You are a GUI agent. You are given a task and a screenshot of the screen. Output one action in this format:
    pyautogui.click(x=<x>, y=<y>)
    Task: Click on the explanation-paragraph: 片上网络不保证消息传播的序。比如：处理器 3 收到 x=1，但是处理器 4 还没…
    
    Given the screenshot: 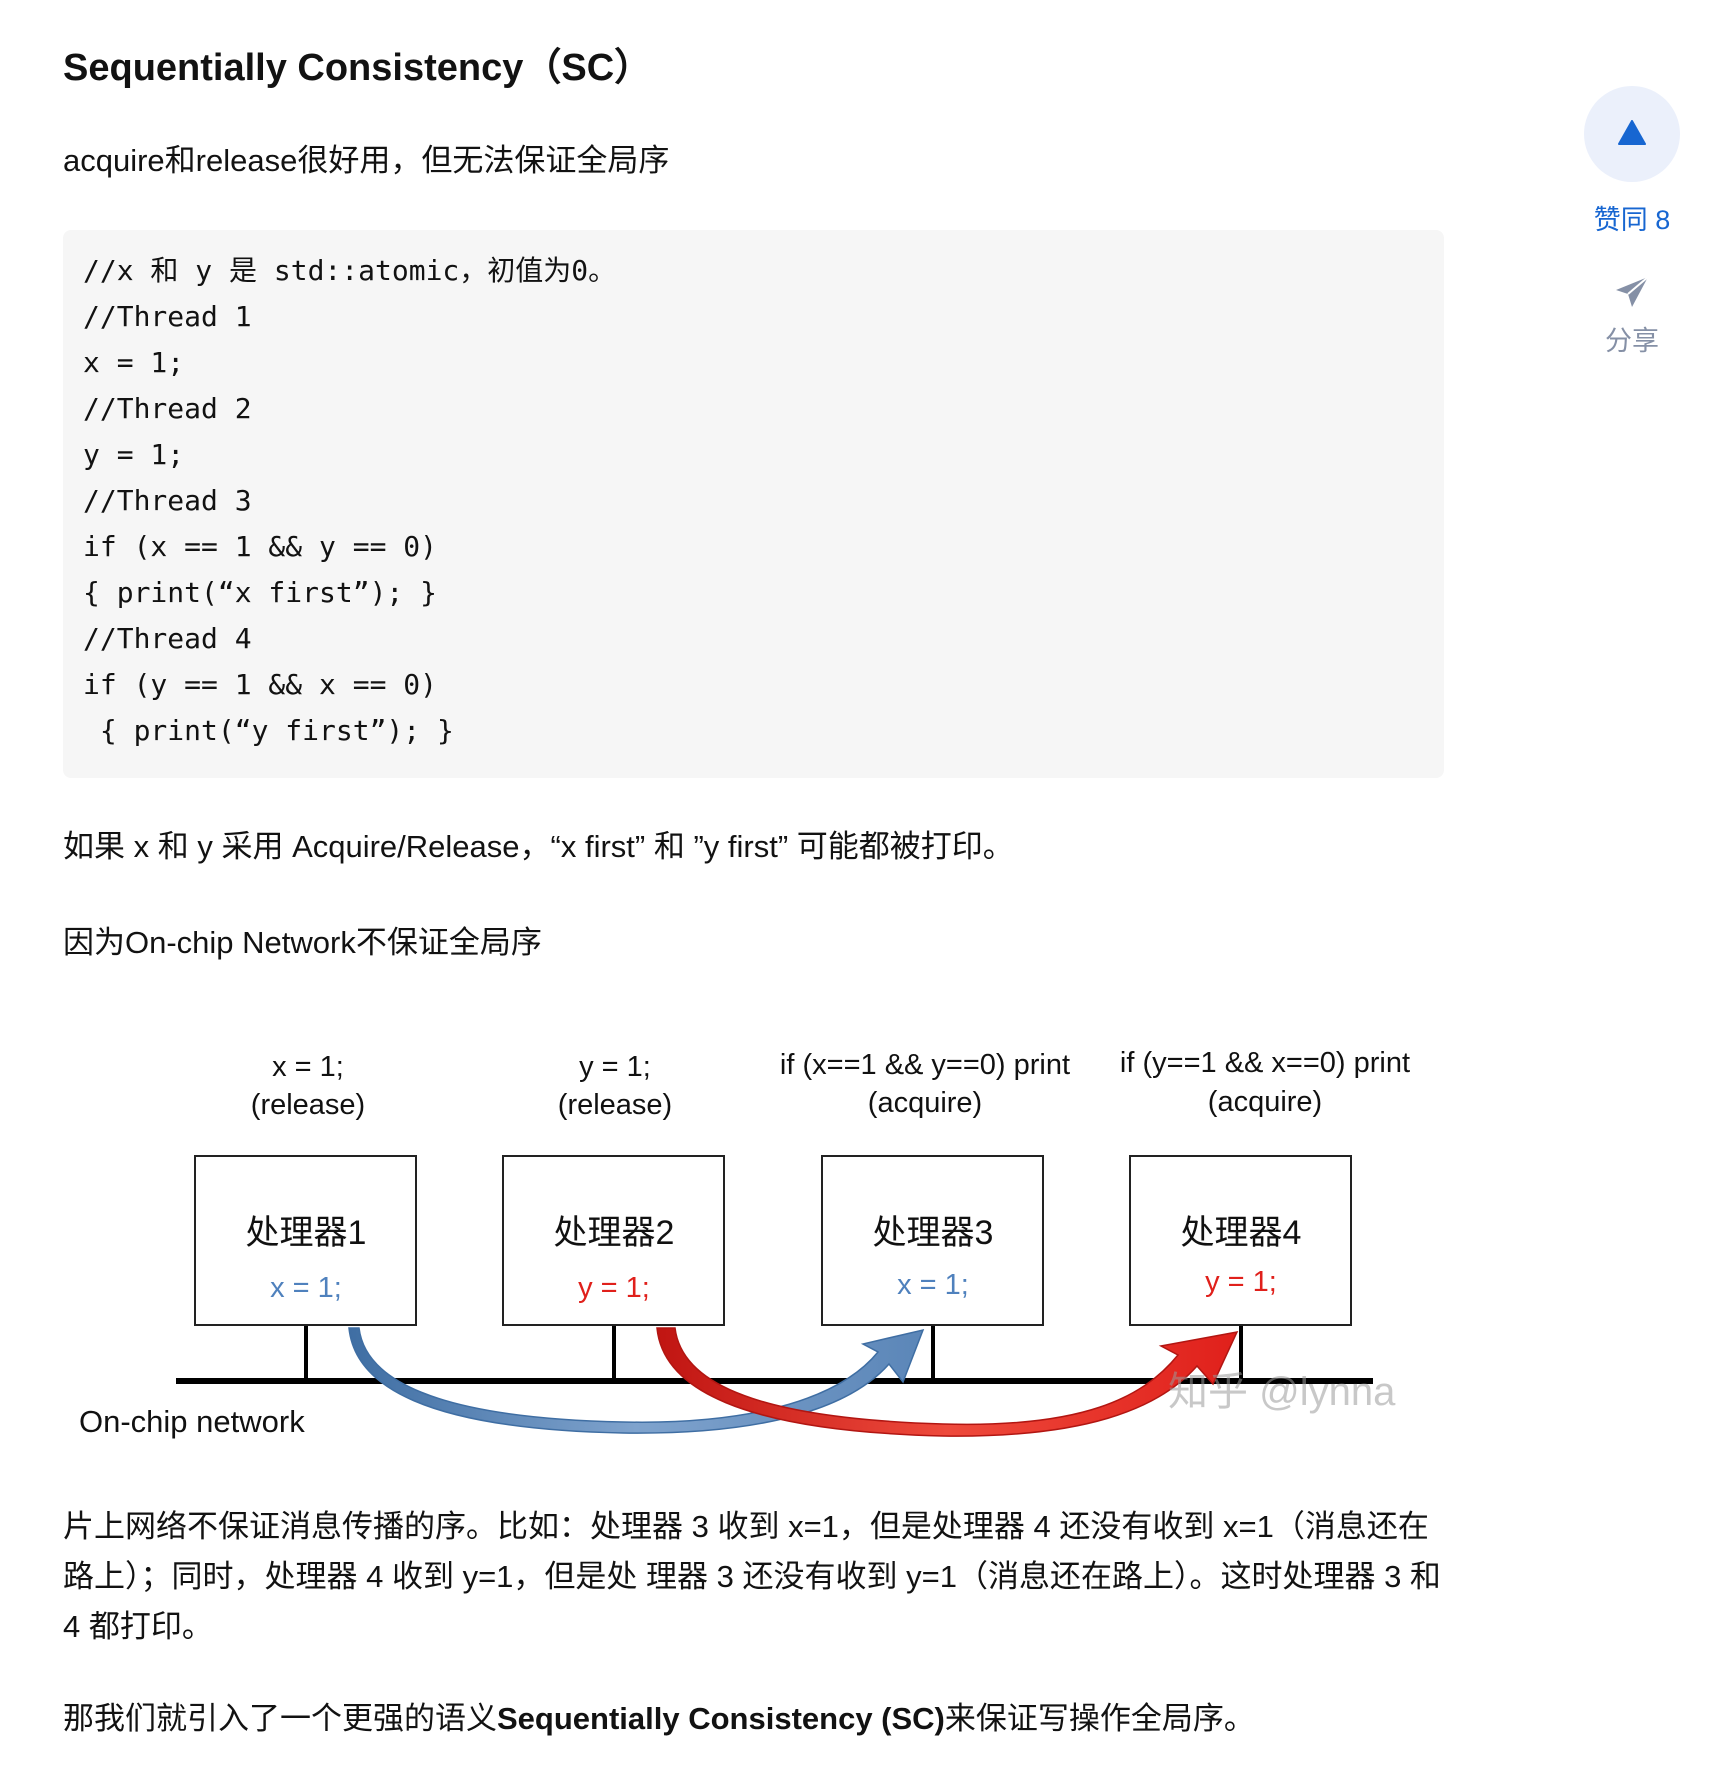 What is the action you would take?
    pyautogui.click(x=752, y=1576)
    